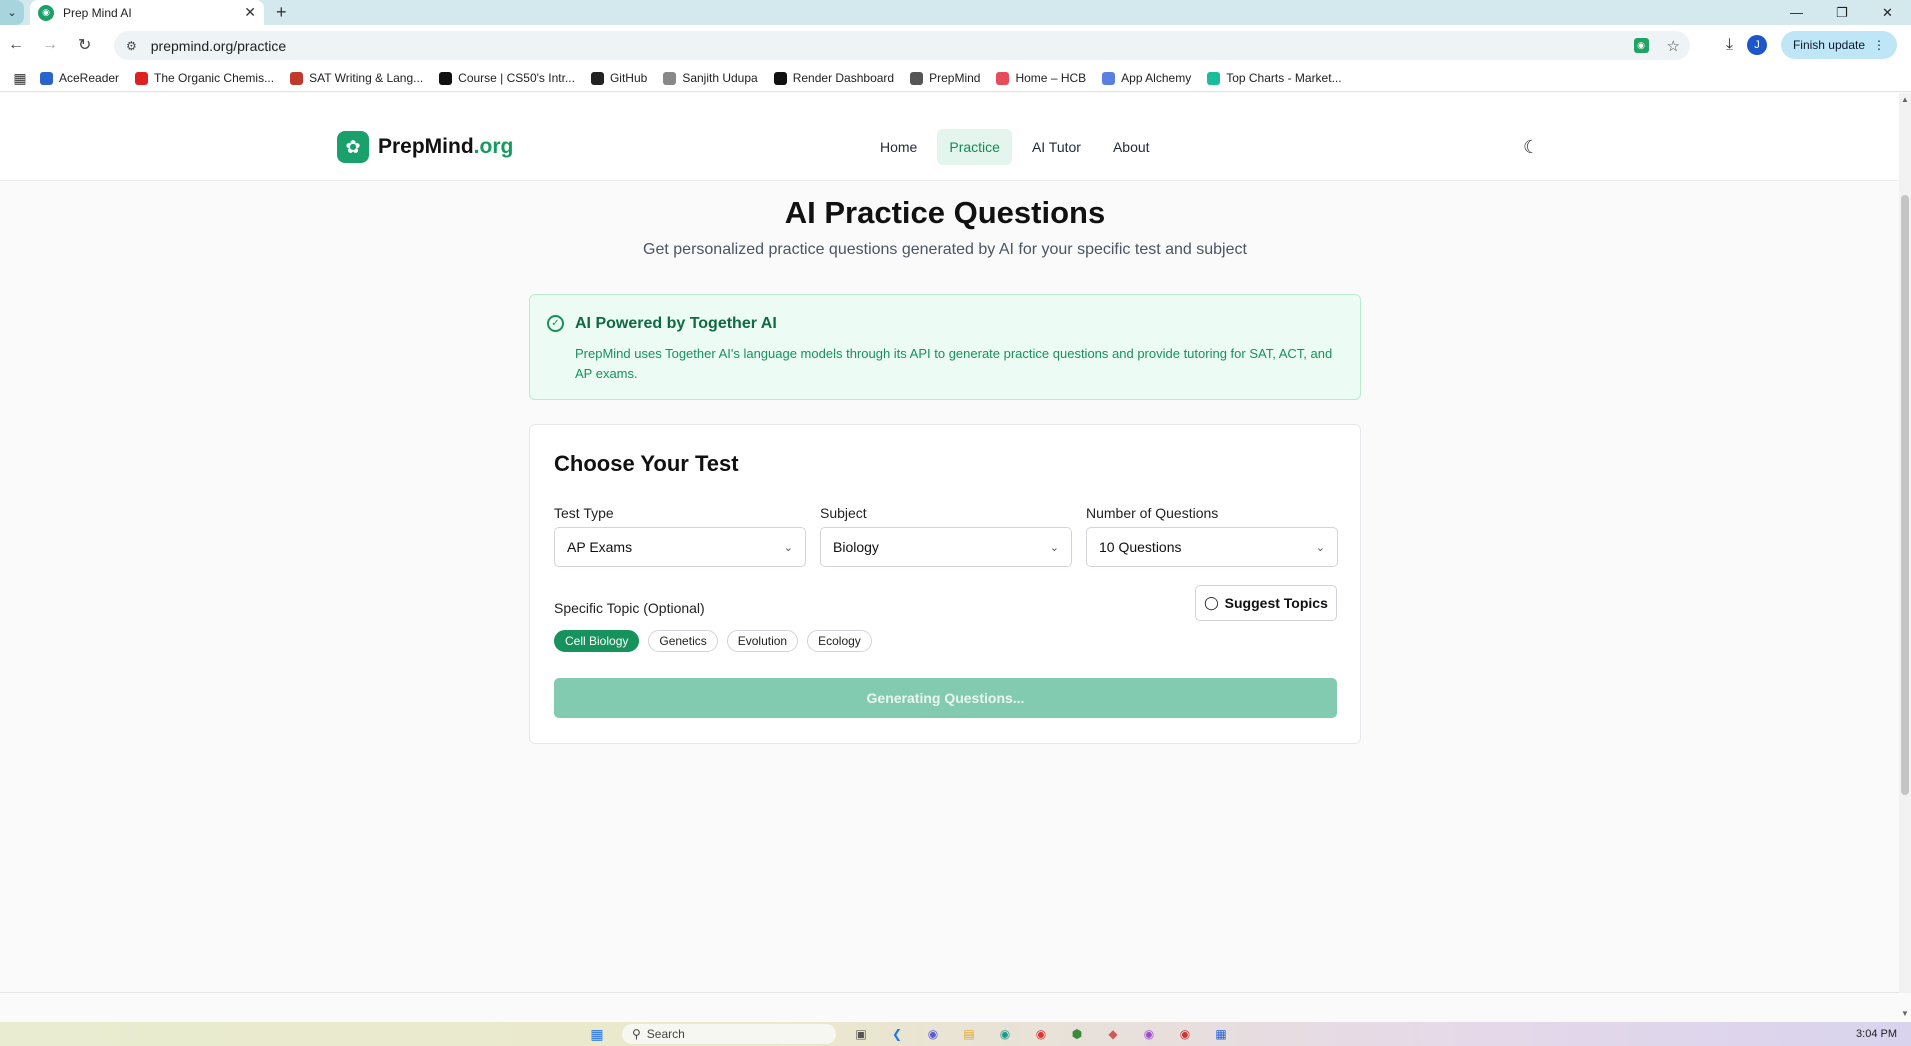  I want to click on bookmark-label: Render Dashboard, so click(843, 78).